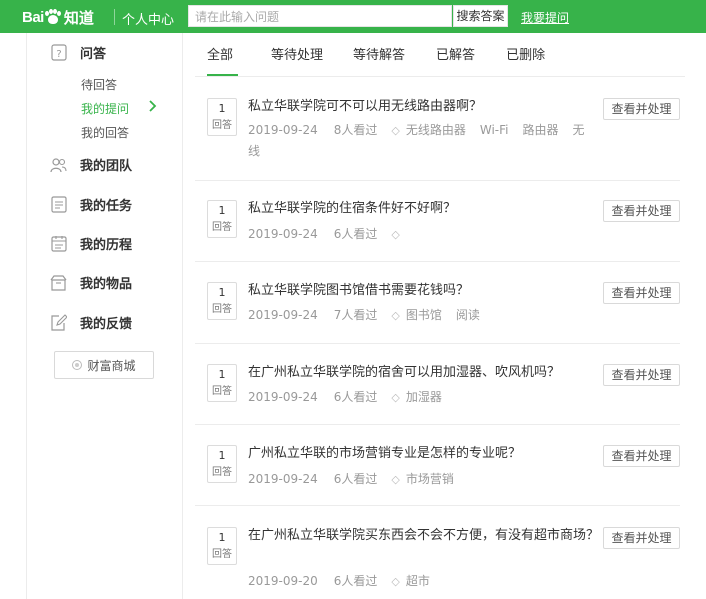 The width and height of the screenshot is (706, 599). I want to click on question-meta: 2019-09-24 6人看过 ◇ 加湿器, so click(428, 397).